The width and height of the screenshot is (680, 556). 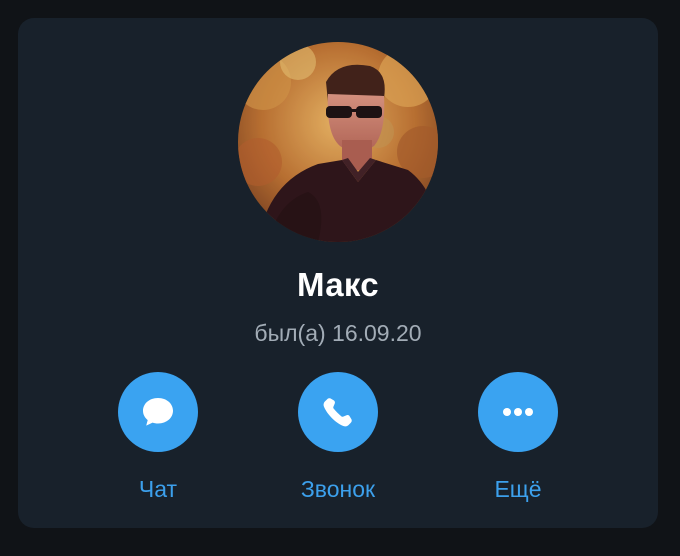 I want to click on more-button: Ещё, so click(x=518, y=442).